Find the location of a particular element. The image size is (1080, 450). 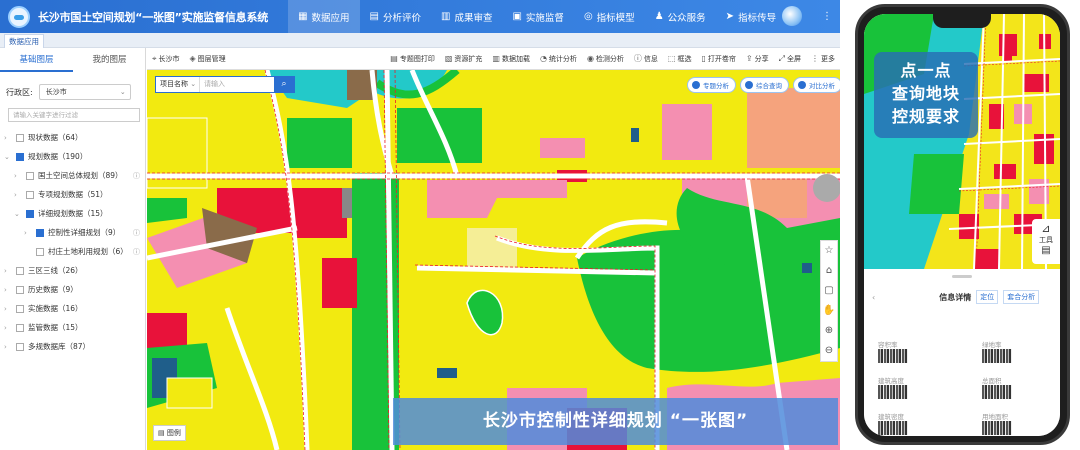

nav-label: 分析评价 is located at coordinates (401, 18).